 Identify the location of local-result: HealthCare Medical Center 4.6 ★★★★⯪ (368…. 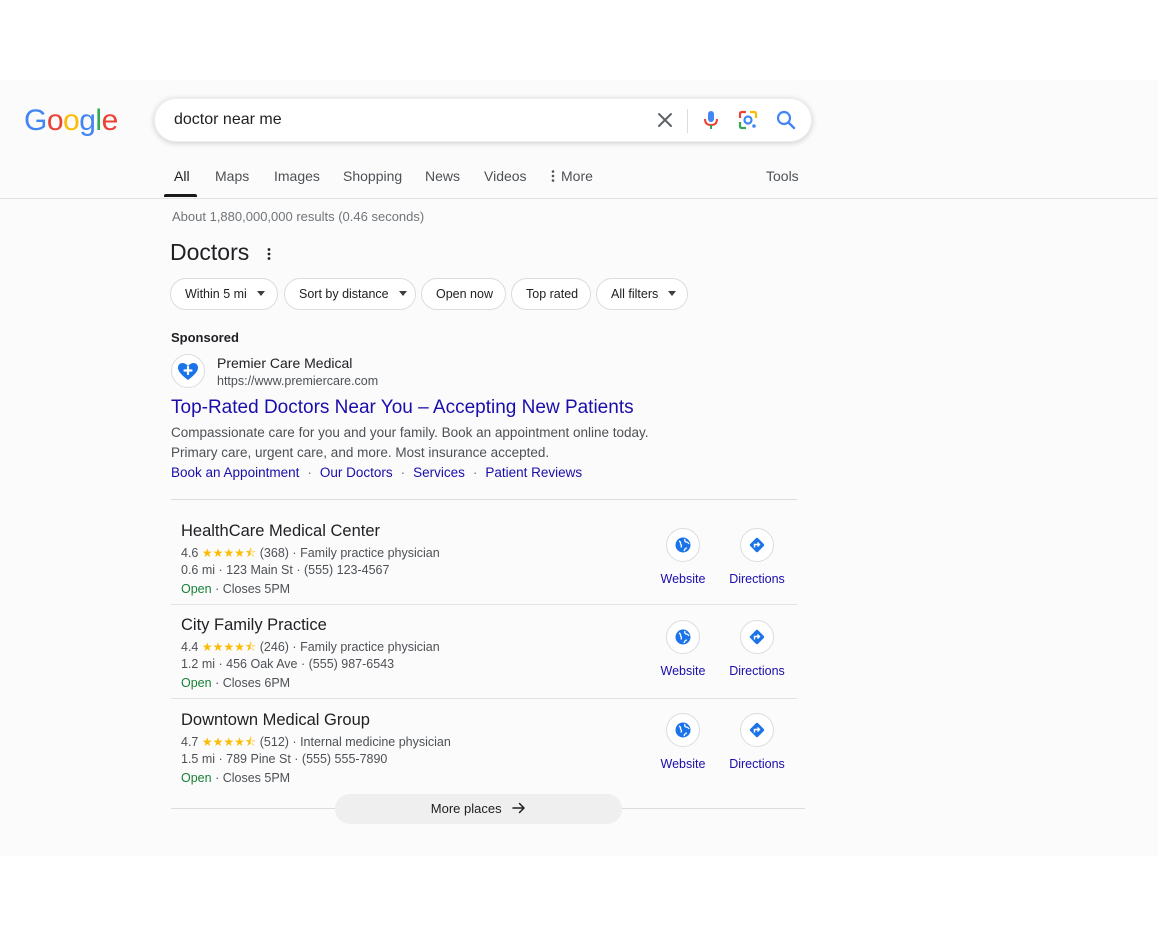
(484, 568).